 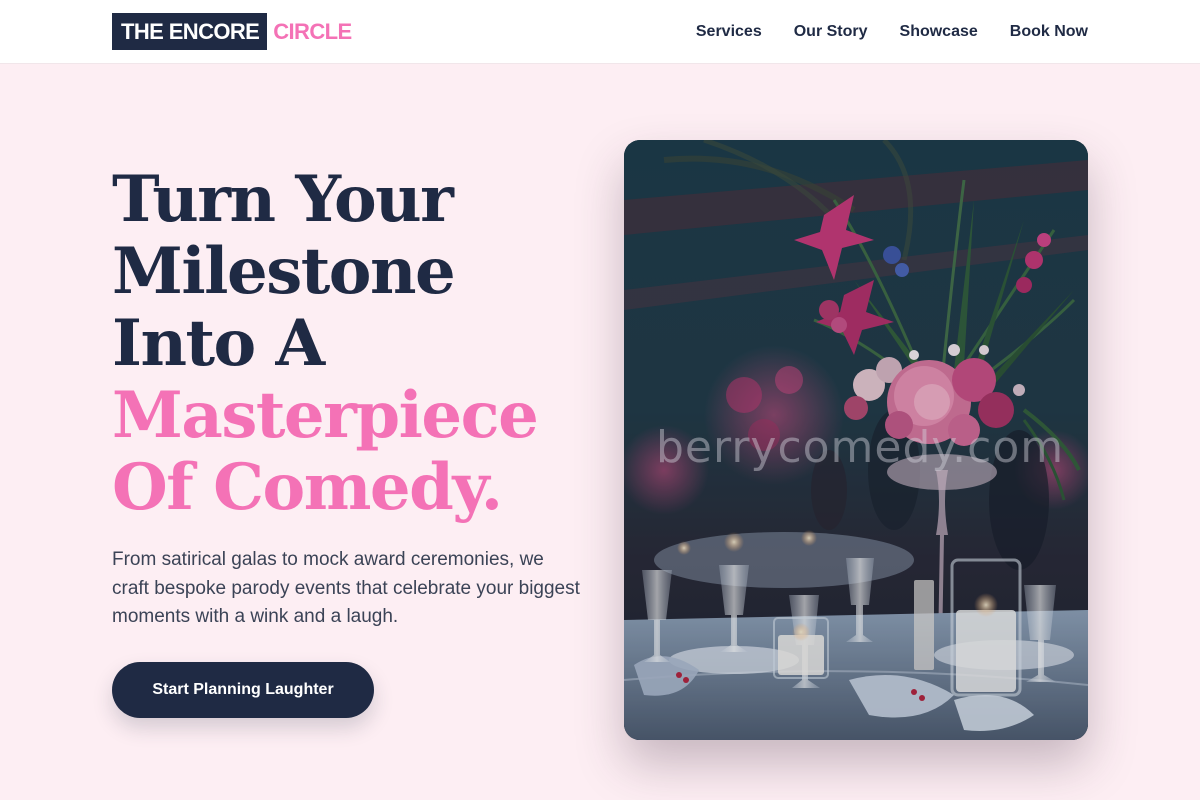 What do you see at coordinates (729, 32) in the screenshot?
I see `nav-link-services: Services` at bounding box center [729, 32].